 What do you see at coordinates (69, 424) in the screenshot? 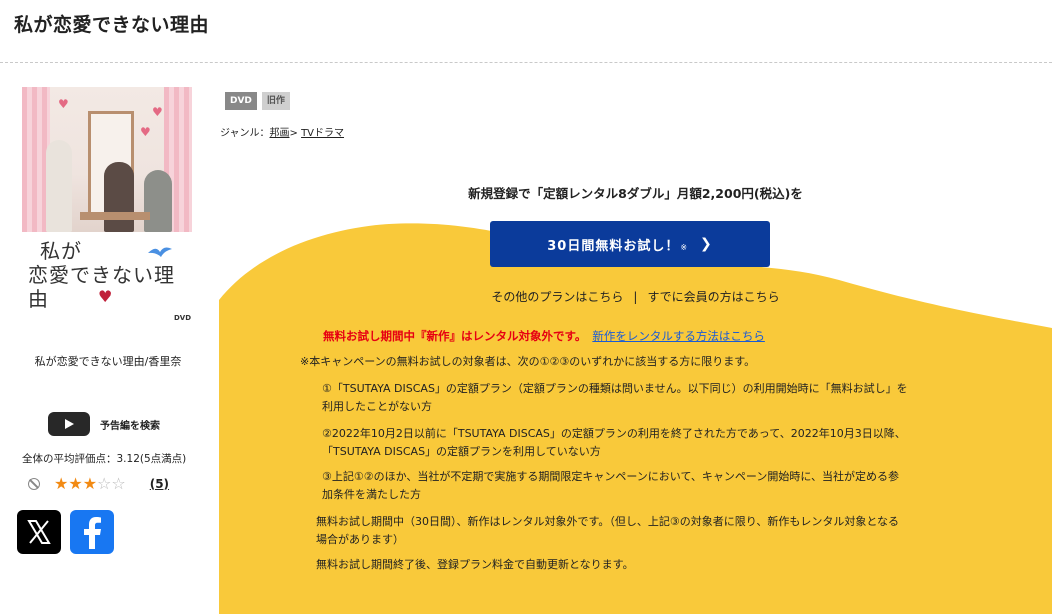
I see `youtube-play-icon` at bounding box center [69, 424].